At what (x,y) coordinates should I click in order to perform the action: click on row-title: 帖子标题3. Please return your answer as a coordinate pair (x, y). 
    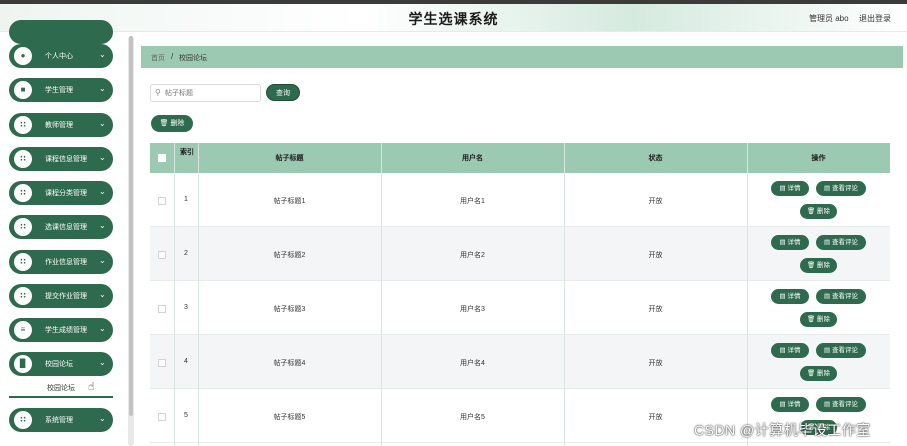
    Looking at the image, I should click on (289, 309).